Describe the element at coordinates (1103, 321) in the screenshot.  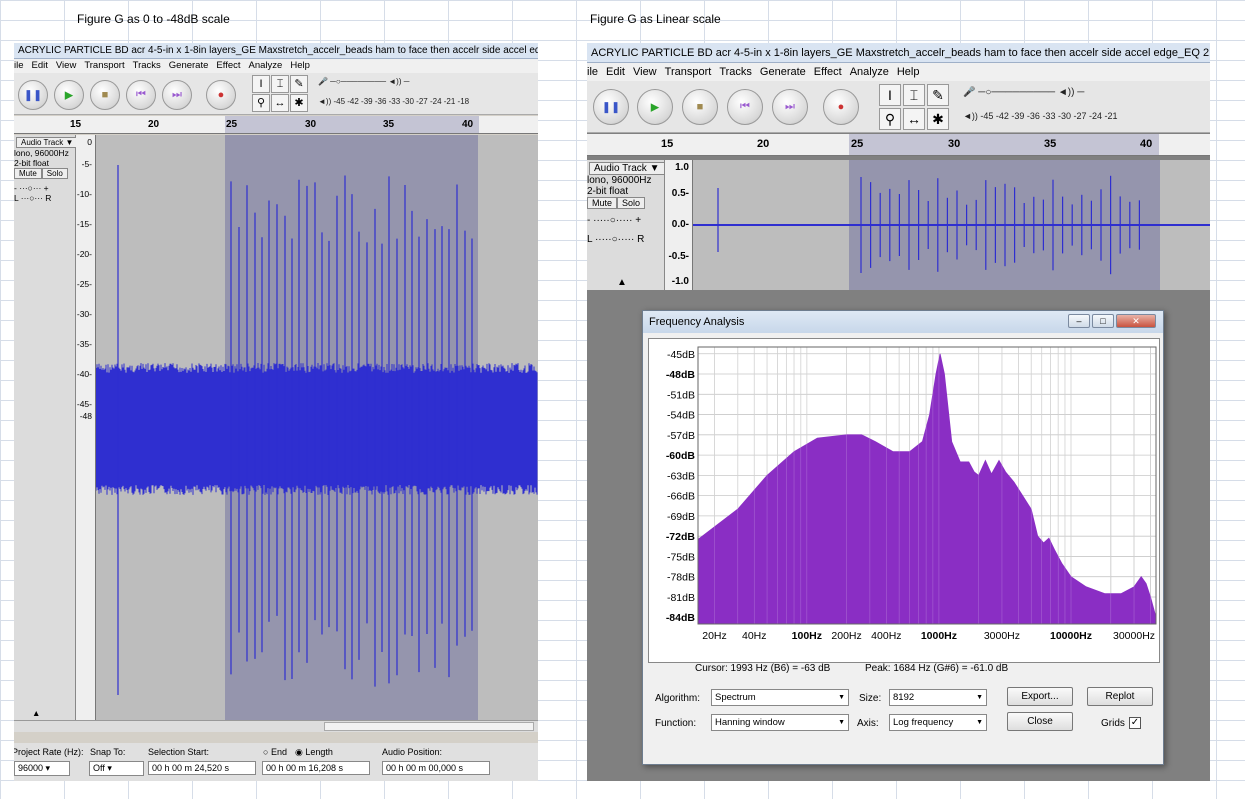
I see `maximize-button: □` at that location.